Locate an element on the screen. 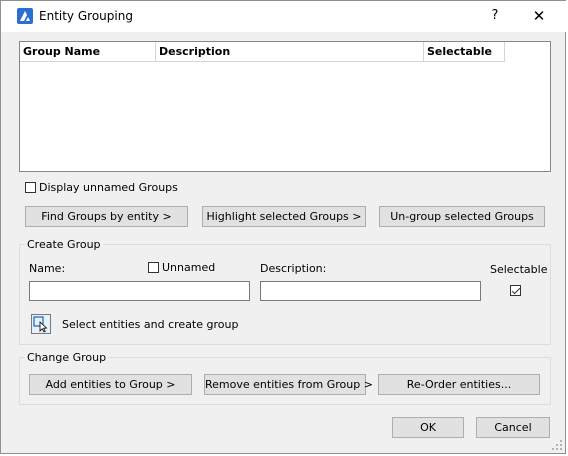 The image size is (568, 456). description-input is located at coordinates (370, 291).